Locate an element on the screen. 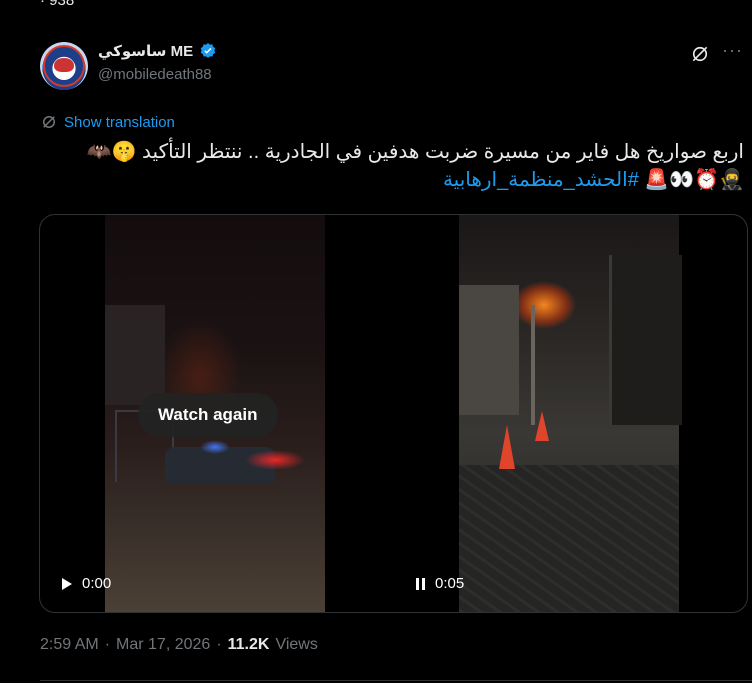 This screenshot has height=683, width=752. tweet-date: Mar 17, 2026 is located at coordinates (163, 645).